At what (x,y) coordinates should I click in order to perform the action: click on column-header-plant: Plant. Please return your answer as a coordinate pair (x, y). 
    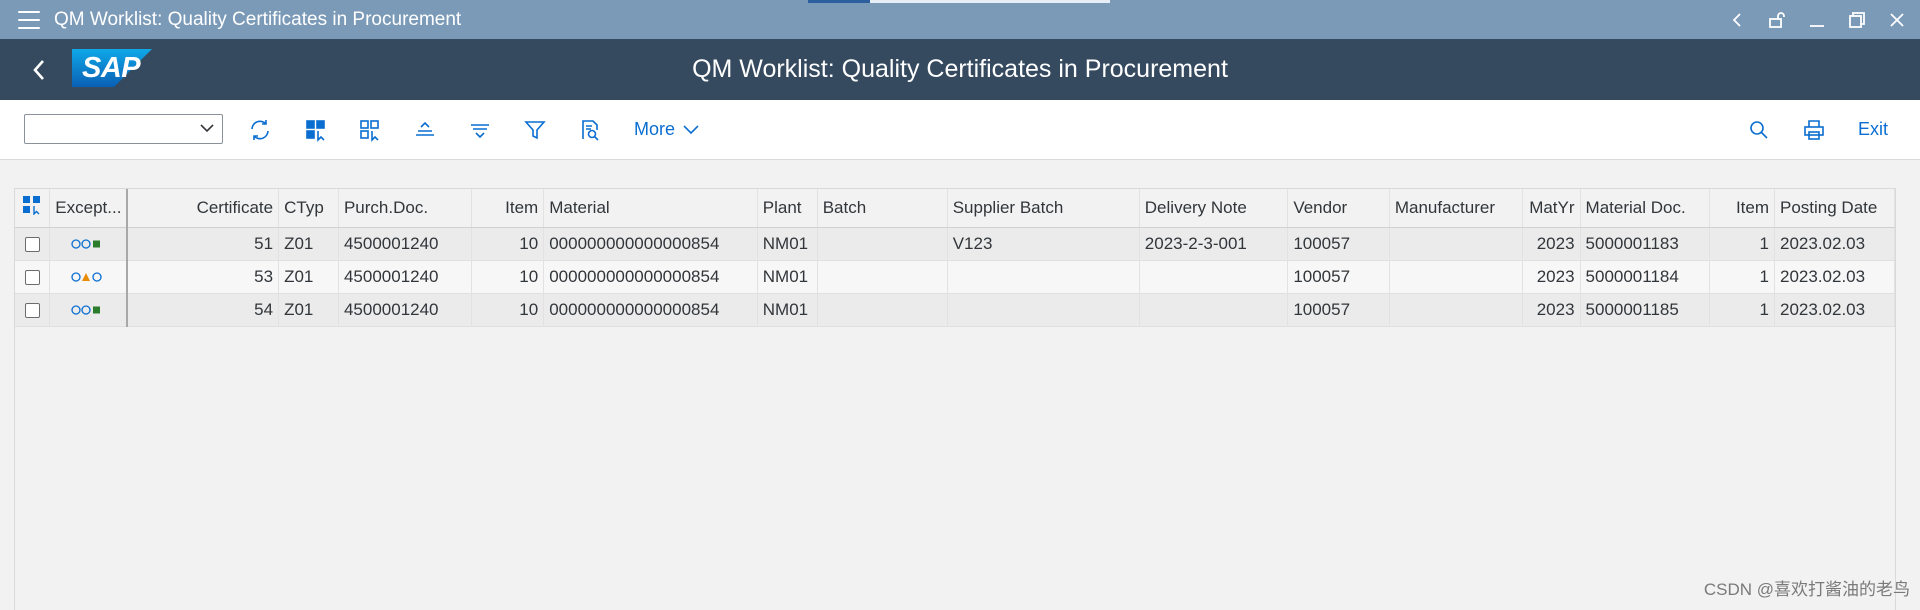
    Looking at the image, I should click on (787, 208).